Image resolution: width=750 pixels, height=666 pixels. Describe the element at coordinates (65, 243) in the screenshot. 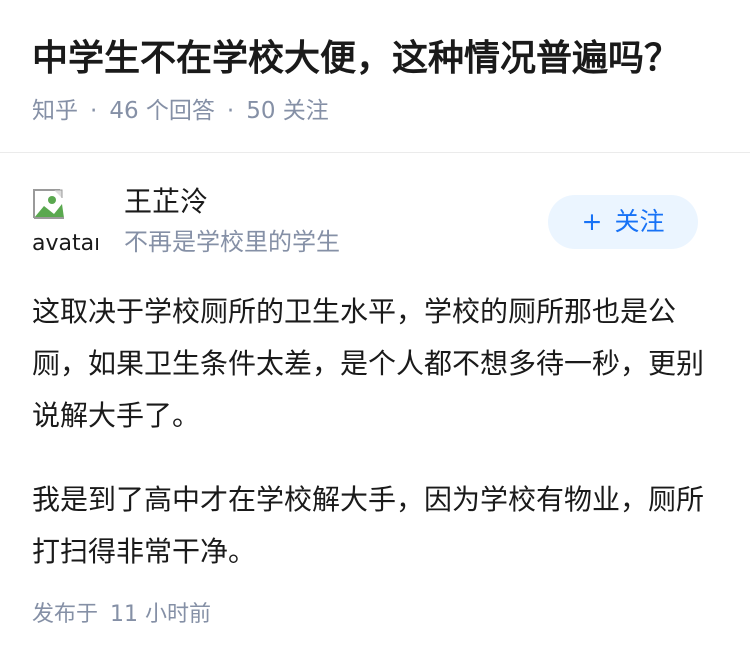

I see `avatar-alt-text: avatar` at that location.